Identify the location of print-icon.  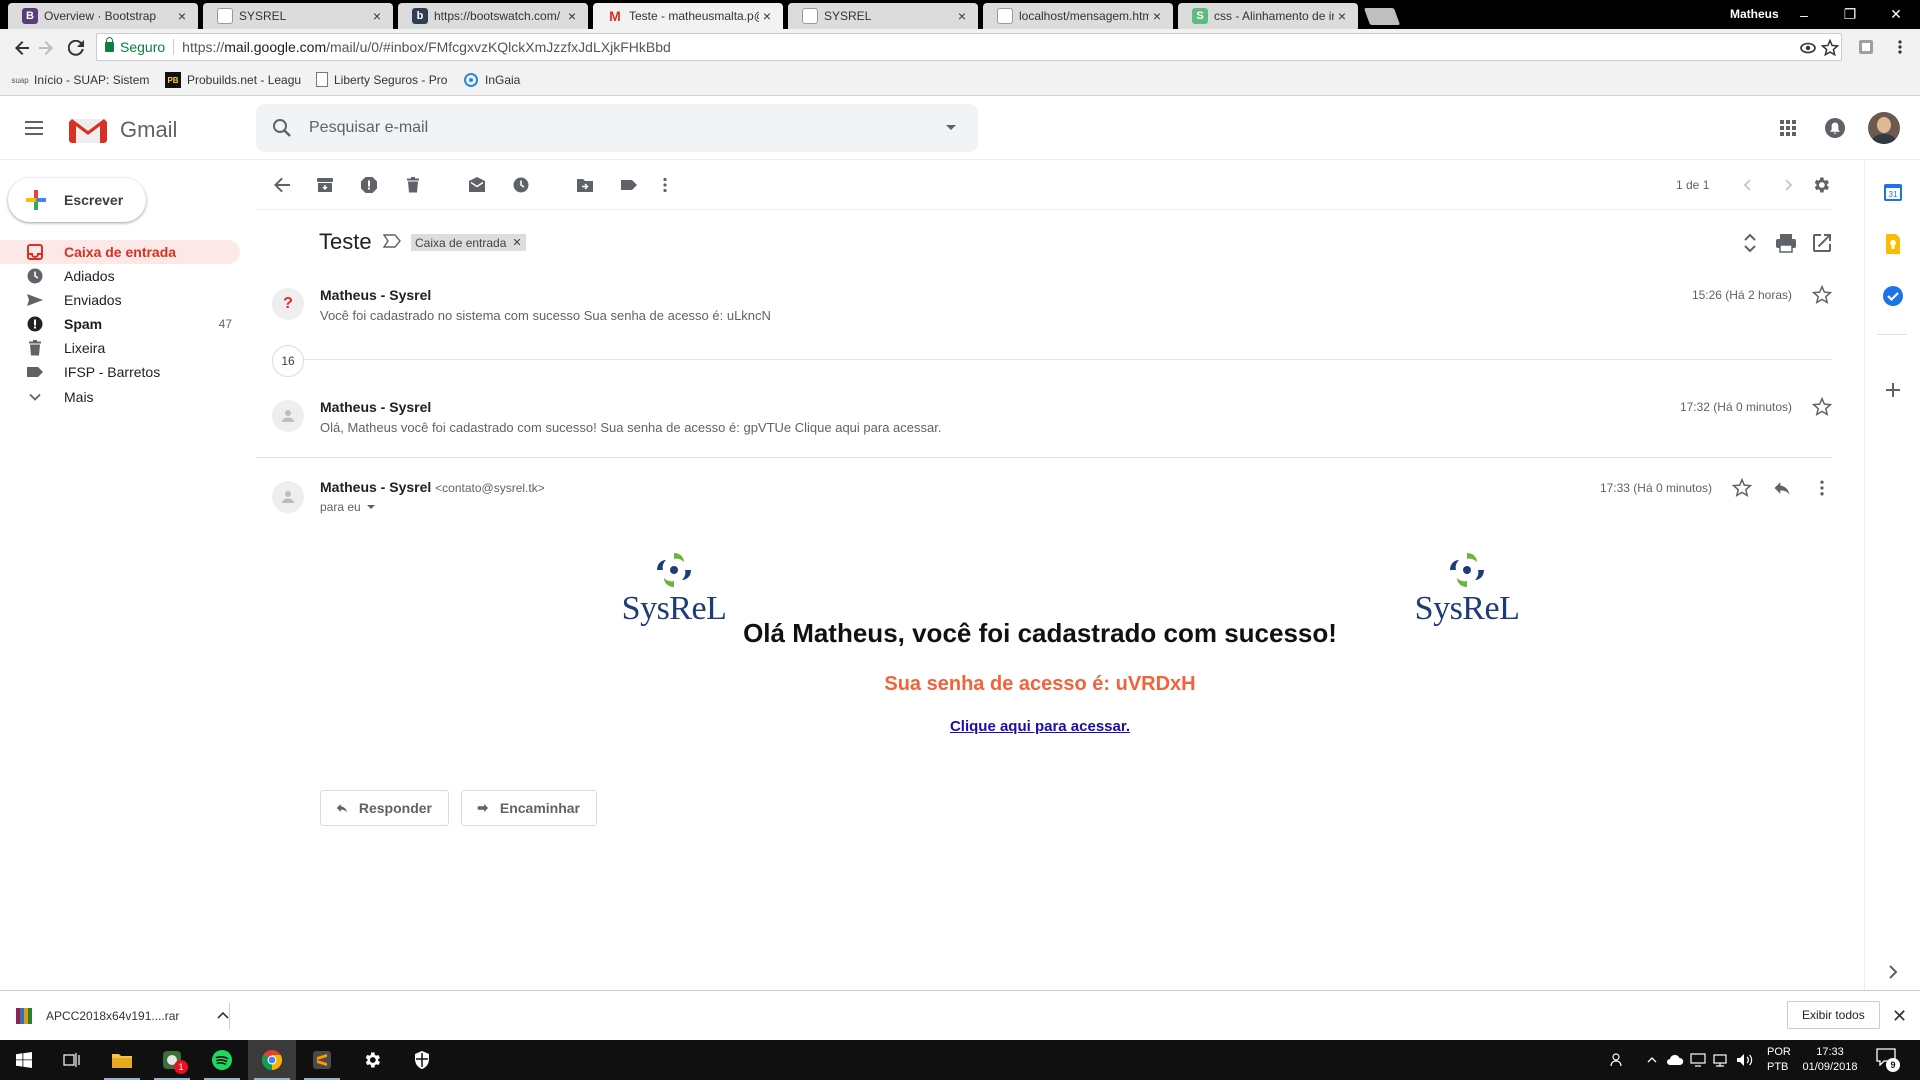
(1786, 243).